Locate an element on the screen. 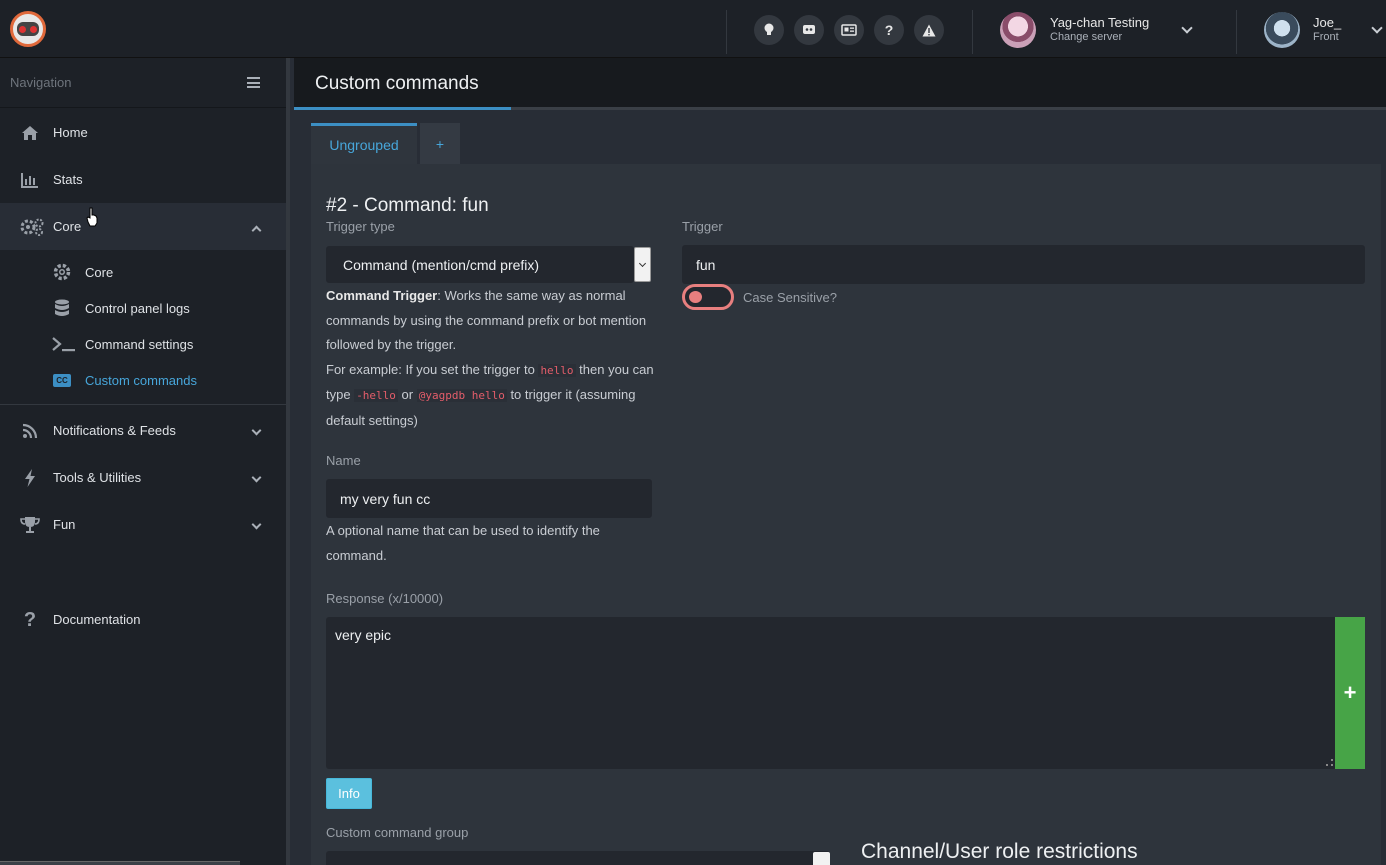  bolt-icon is located at coordinates (30, 478).